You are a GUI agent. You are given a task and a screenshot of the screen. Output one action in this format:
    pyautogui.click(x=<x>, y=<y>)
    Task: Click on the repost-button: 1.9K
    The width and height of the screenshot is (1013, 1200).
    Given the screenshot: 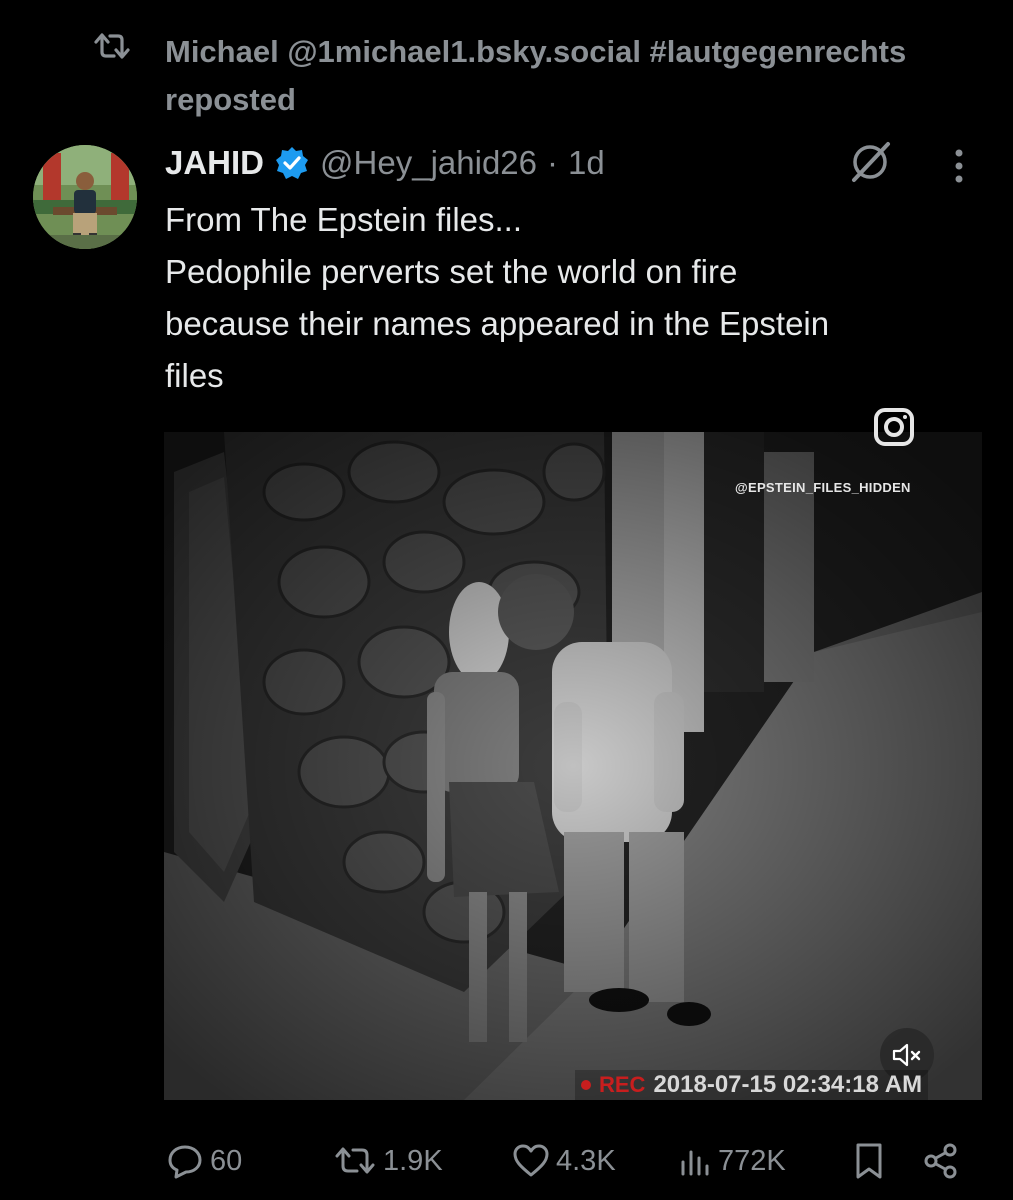 What is the action you would take?
    pyautogui.click(x=388, y=1161)
    